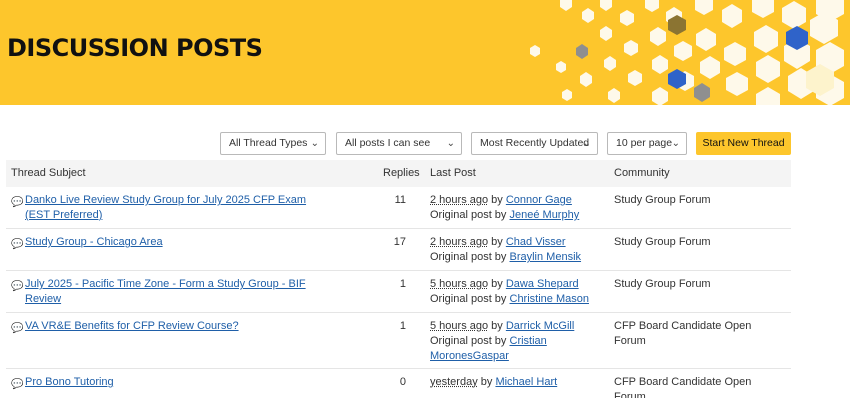 This screenshot has height=398, width=850. Describe the element at coordinates (642, 173) in the screenshot. I see `header-community: Community` at that location.